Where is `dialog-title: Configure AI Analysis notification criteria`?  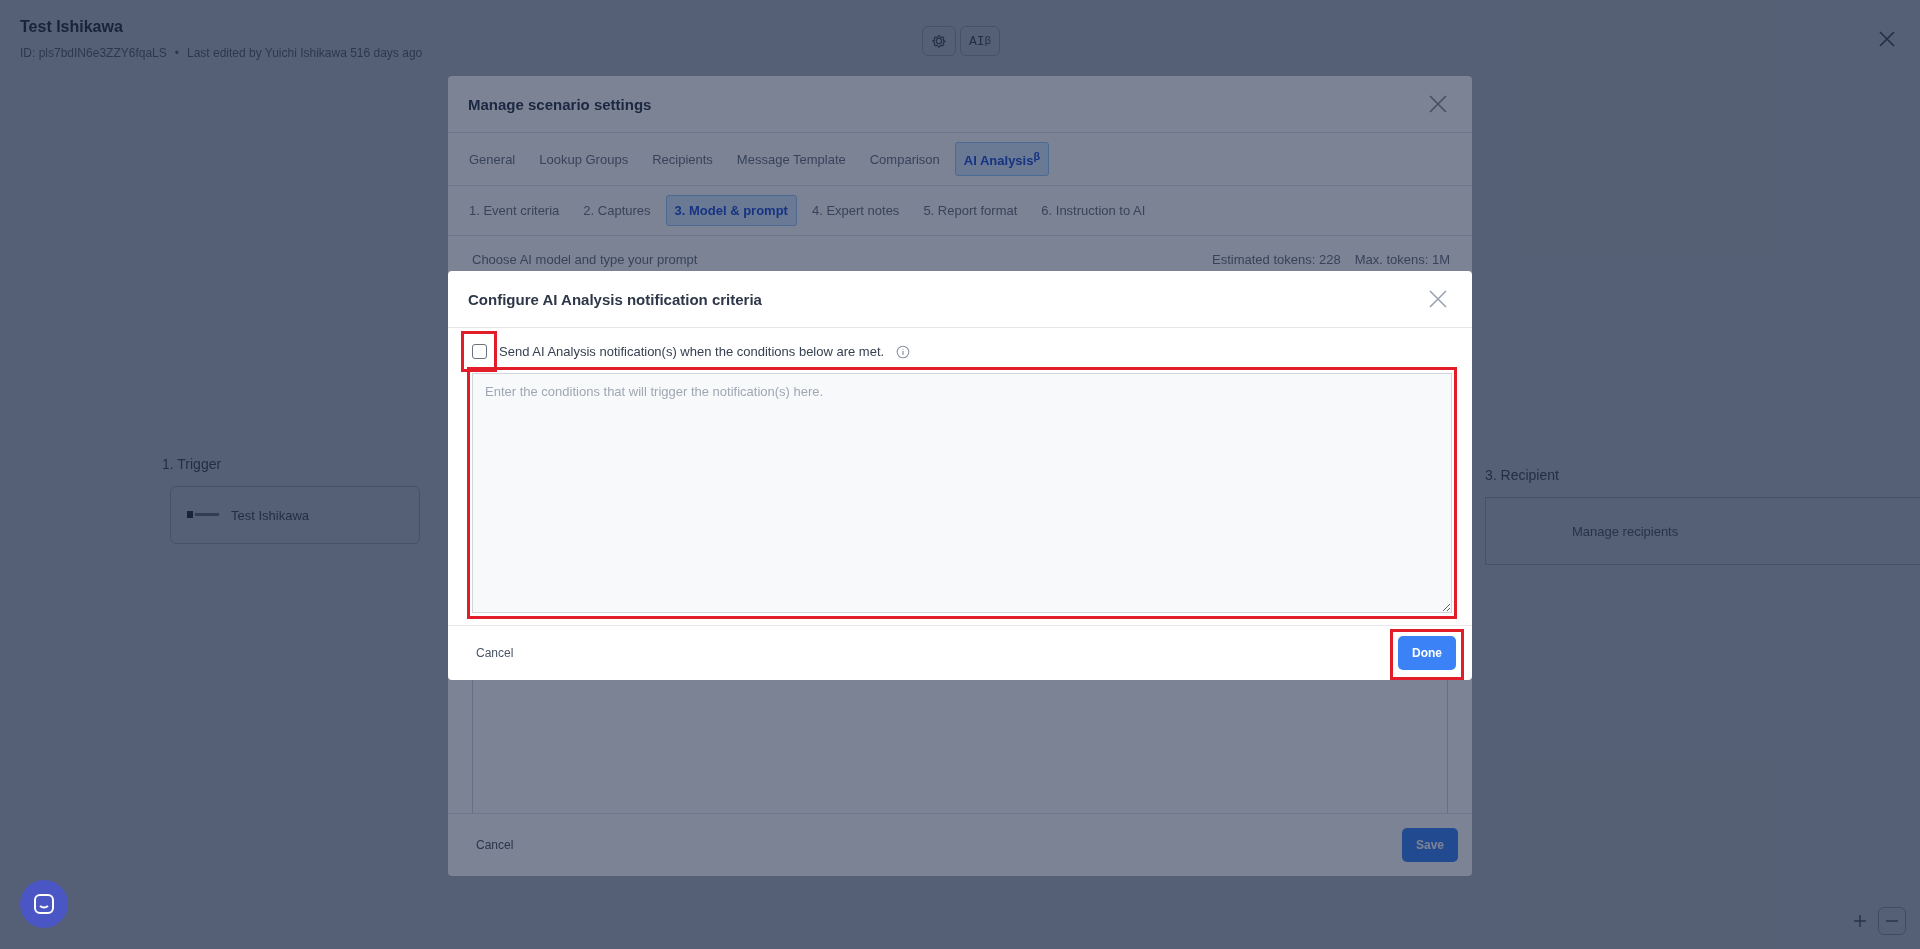
dialog-title: Configure AI Analysis notification criteria is located at coordinates (615, 299).